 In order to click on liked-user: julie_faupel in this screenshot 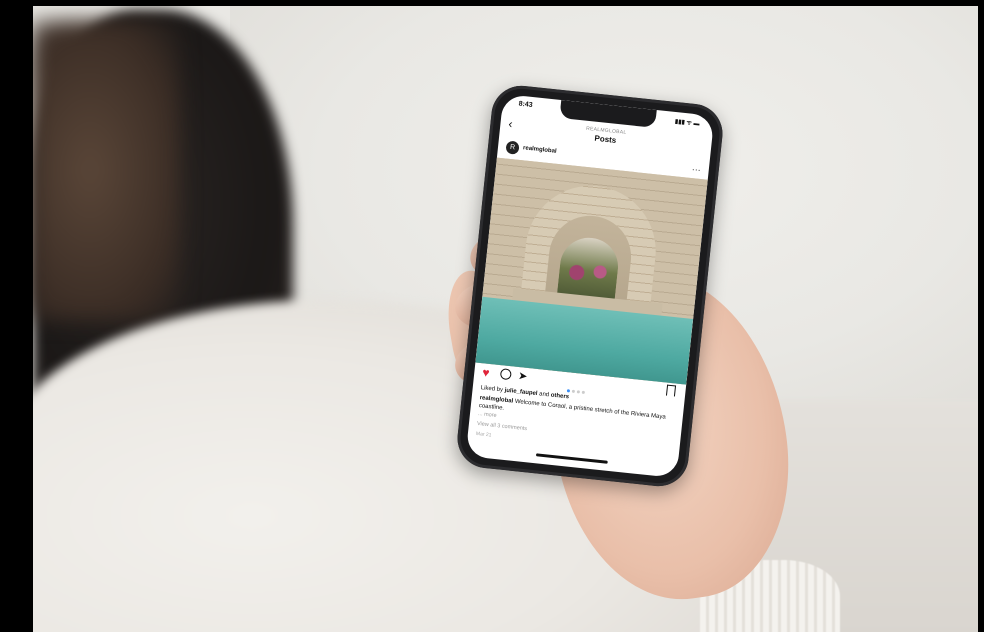, I will do `click(520, 392)`.